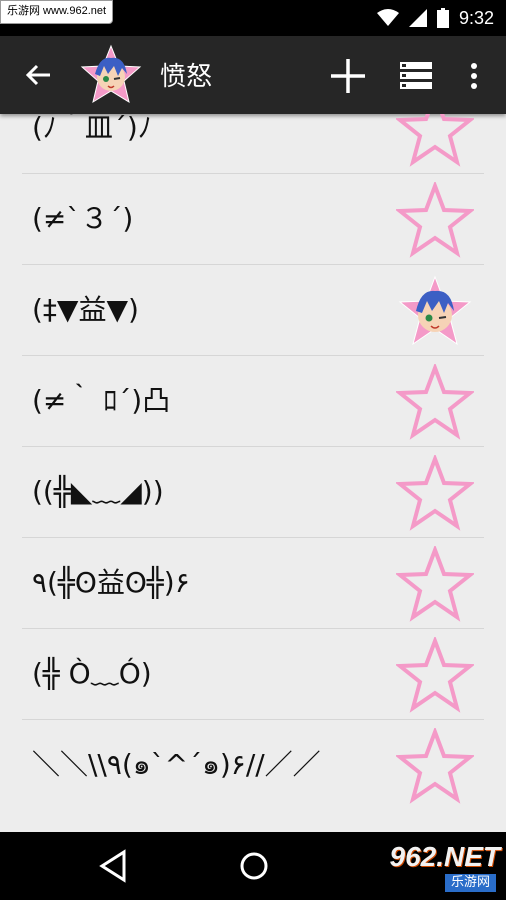 The width and height of the screenshot is (506, 900). I want to click on emoticon-text: (≠｀ ﾛ´)凸, so click(101, 400).